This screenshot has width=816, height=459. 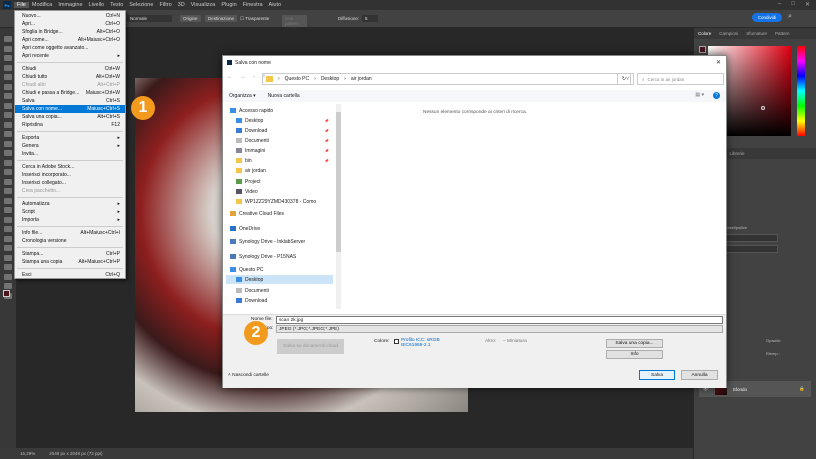 What do you see at coordinates (448, 79) in the screenshot?
I see `address-bar: › Questo PC › Desktop › air jordan ˅` at bounding box center [448, 79].